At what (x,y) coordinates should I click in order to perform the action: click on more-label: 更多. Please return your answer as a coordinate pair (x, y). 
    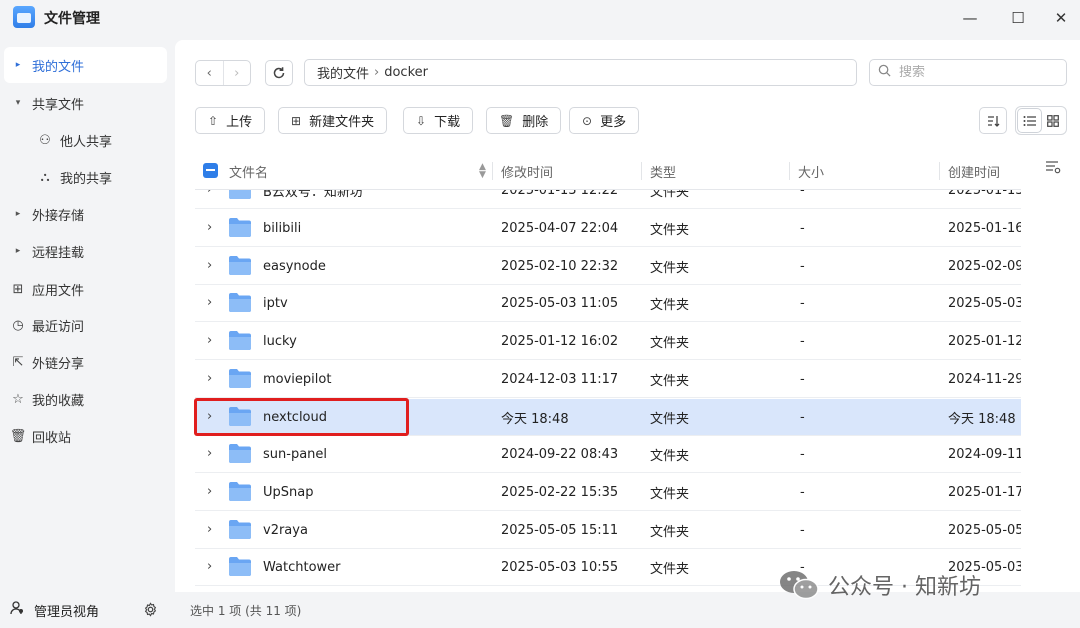
    Looking at the image, I should click on (613, 122).